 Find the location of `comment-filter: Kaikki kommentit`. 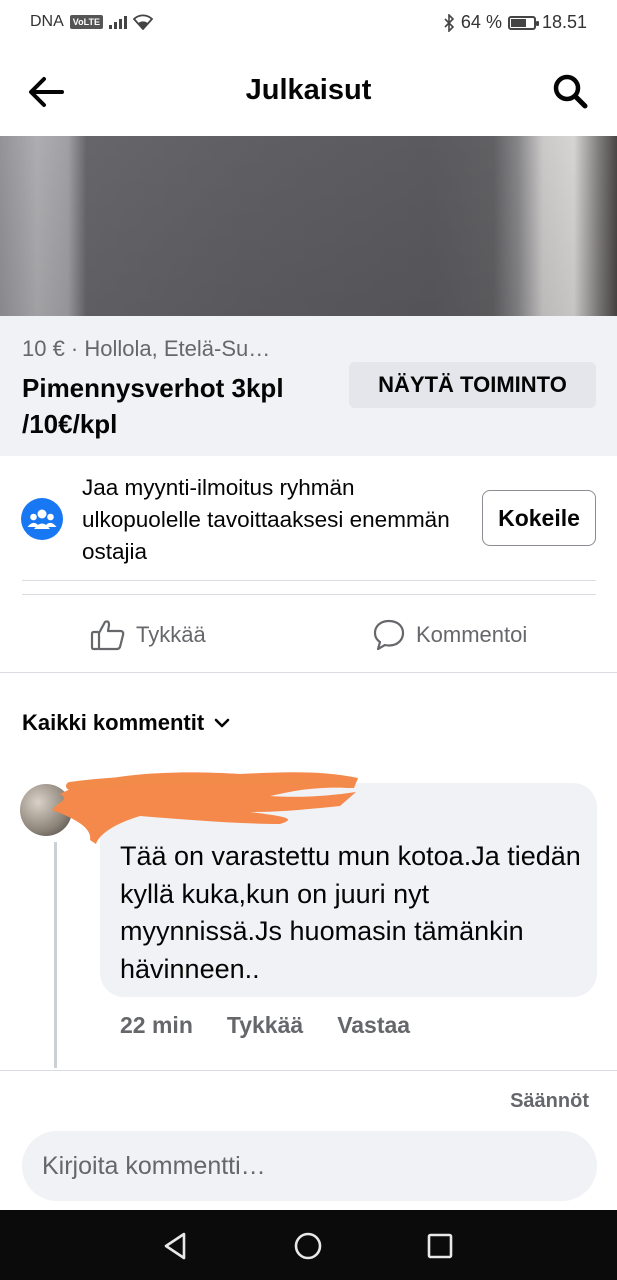

comment-filter: Kaikki kommentit is located at coordinates (126, 723).